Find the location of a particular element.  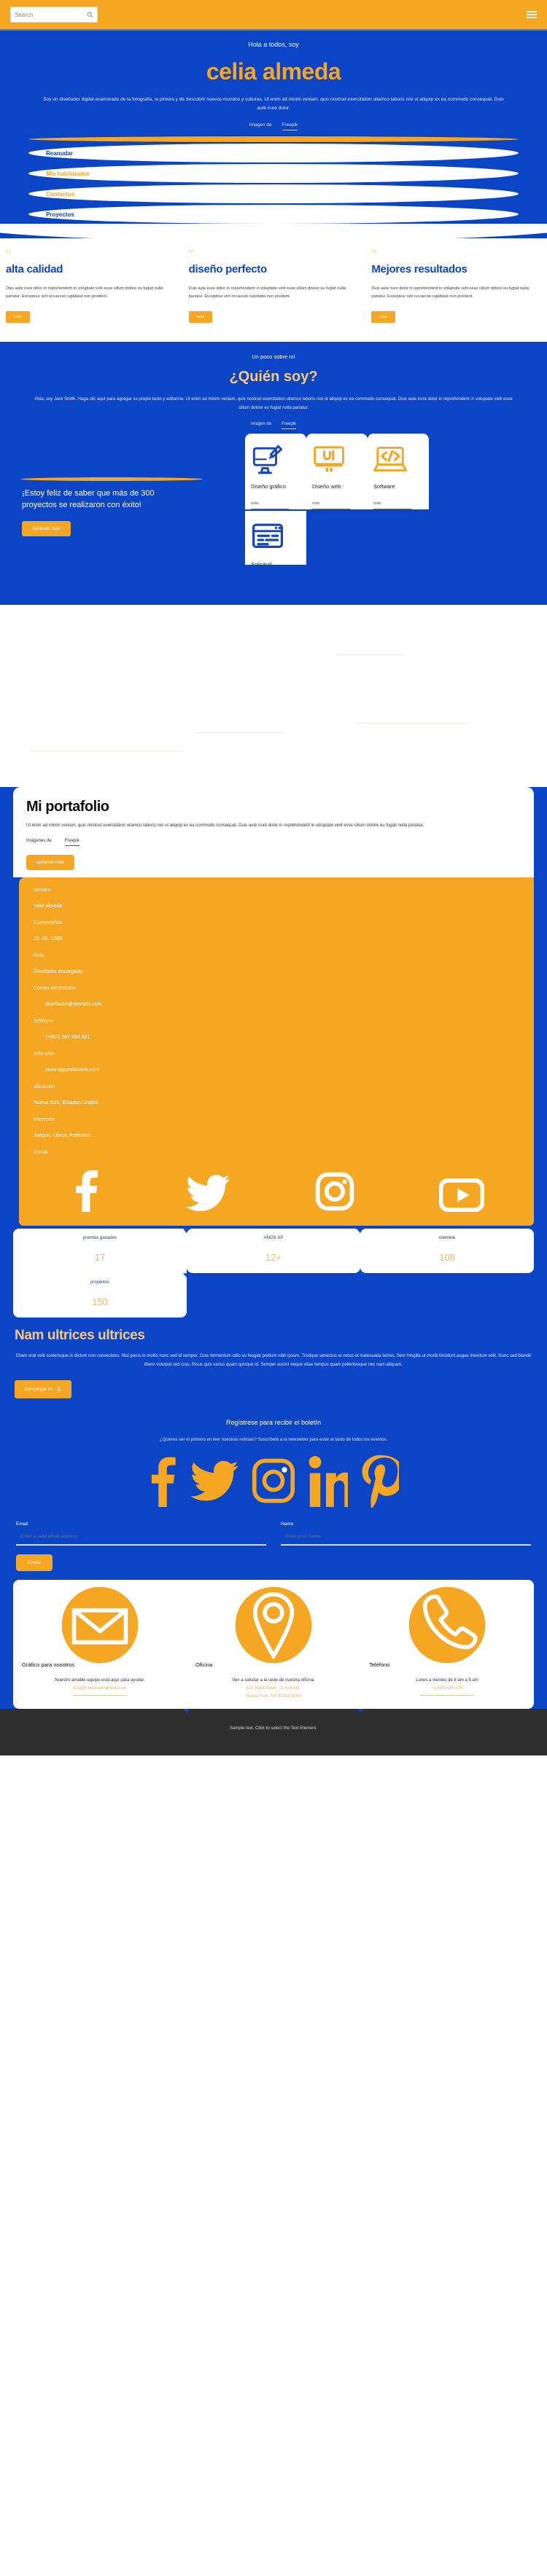

nav-pill-reanudar: Reanudar is located at coordinates (273, 153).